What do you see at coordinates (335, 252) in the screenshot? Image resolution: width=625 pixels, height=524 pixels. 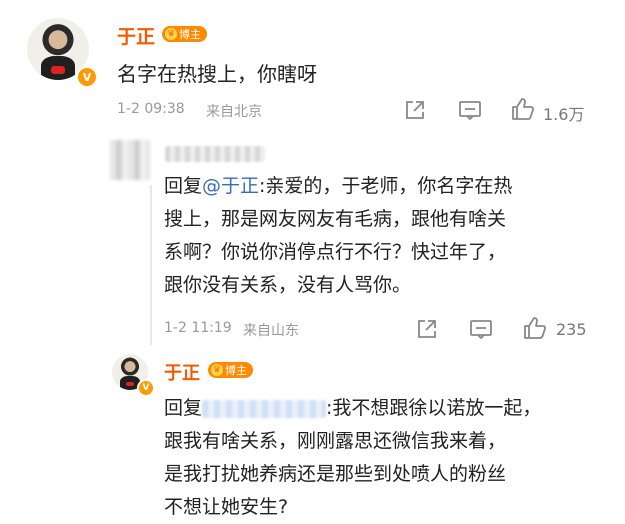 I see `reply-text-line: 系啊？你说你消停点行不行？快过年了，` at bounding box center [335, 252].